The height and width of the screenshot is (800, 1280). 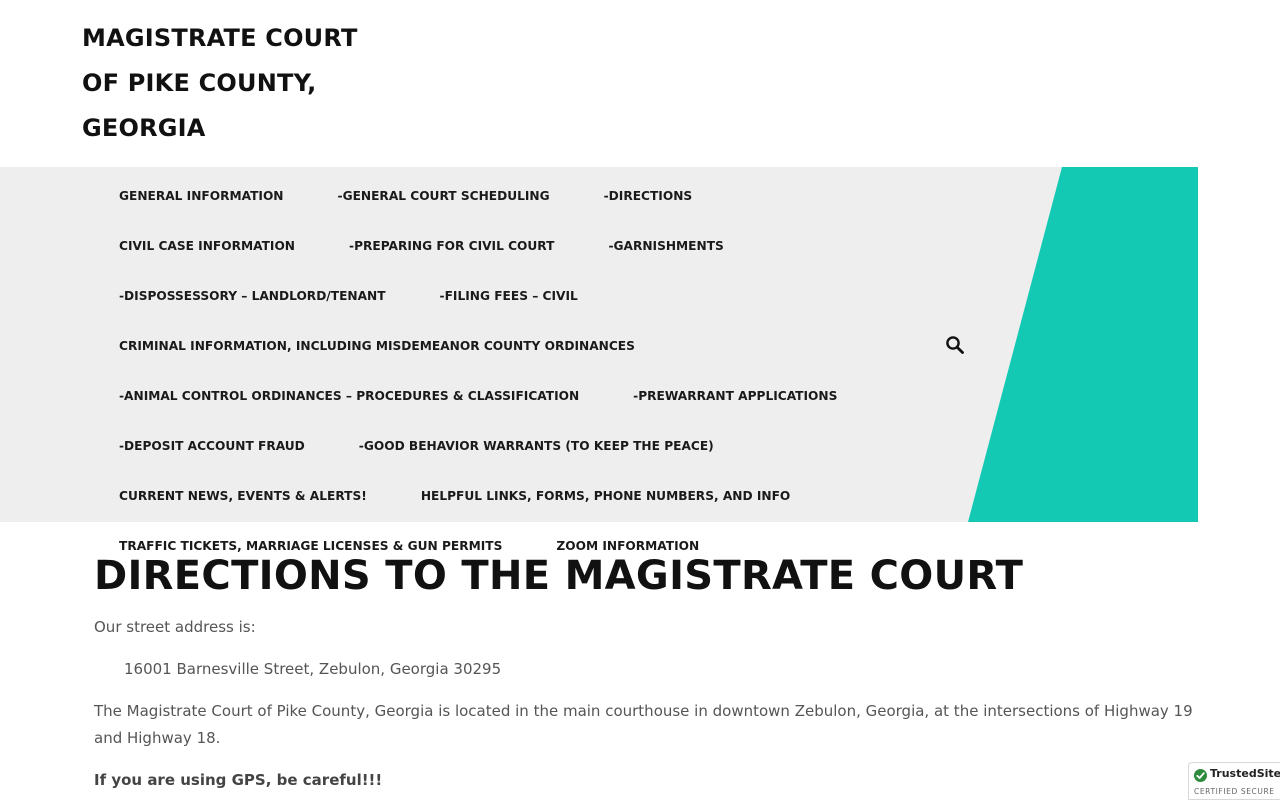 What do you see at coordinates (559, 576) in the screenshot?
I see `page-title: DIRECTIONS TO THE MAGISTRATE COURT` at bounding box center [559, 576].